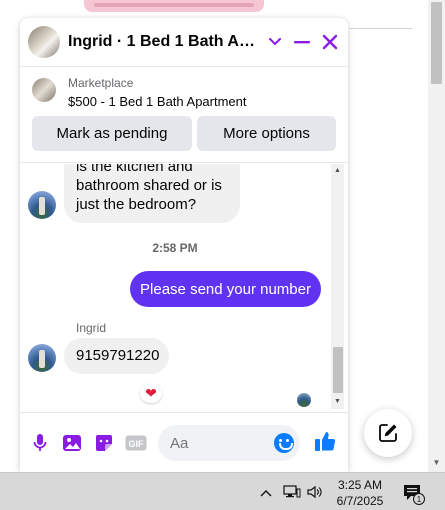 The image size is (445, 510). Describe the element at coordinates (151, 393) in the screenshot. I see `heart-reaction-icon: ❤` at that location.